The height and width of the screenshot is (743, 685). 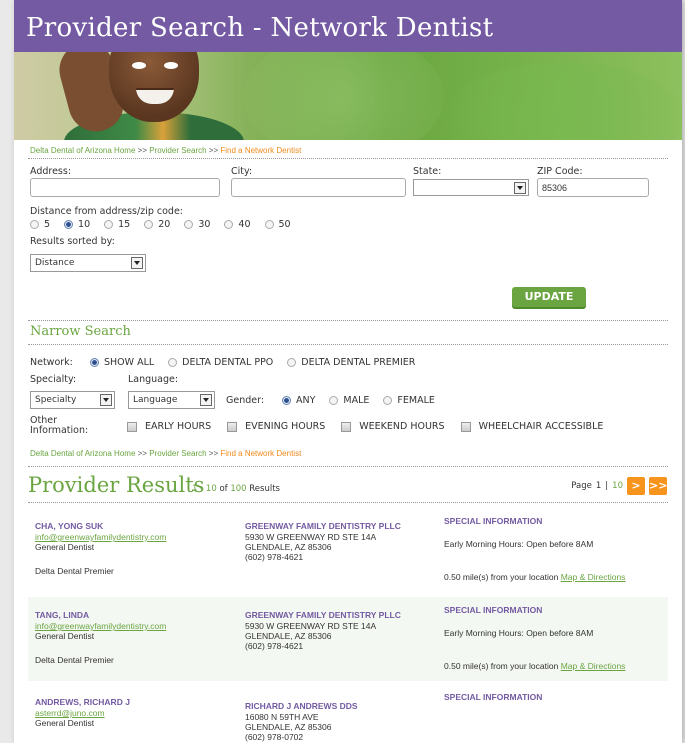 What do you see at coordinates (62, 615) in the screenshot?
I see `provider-name-link: TANG, LINDA` at bounding box center [62, 615].